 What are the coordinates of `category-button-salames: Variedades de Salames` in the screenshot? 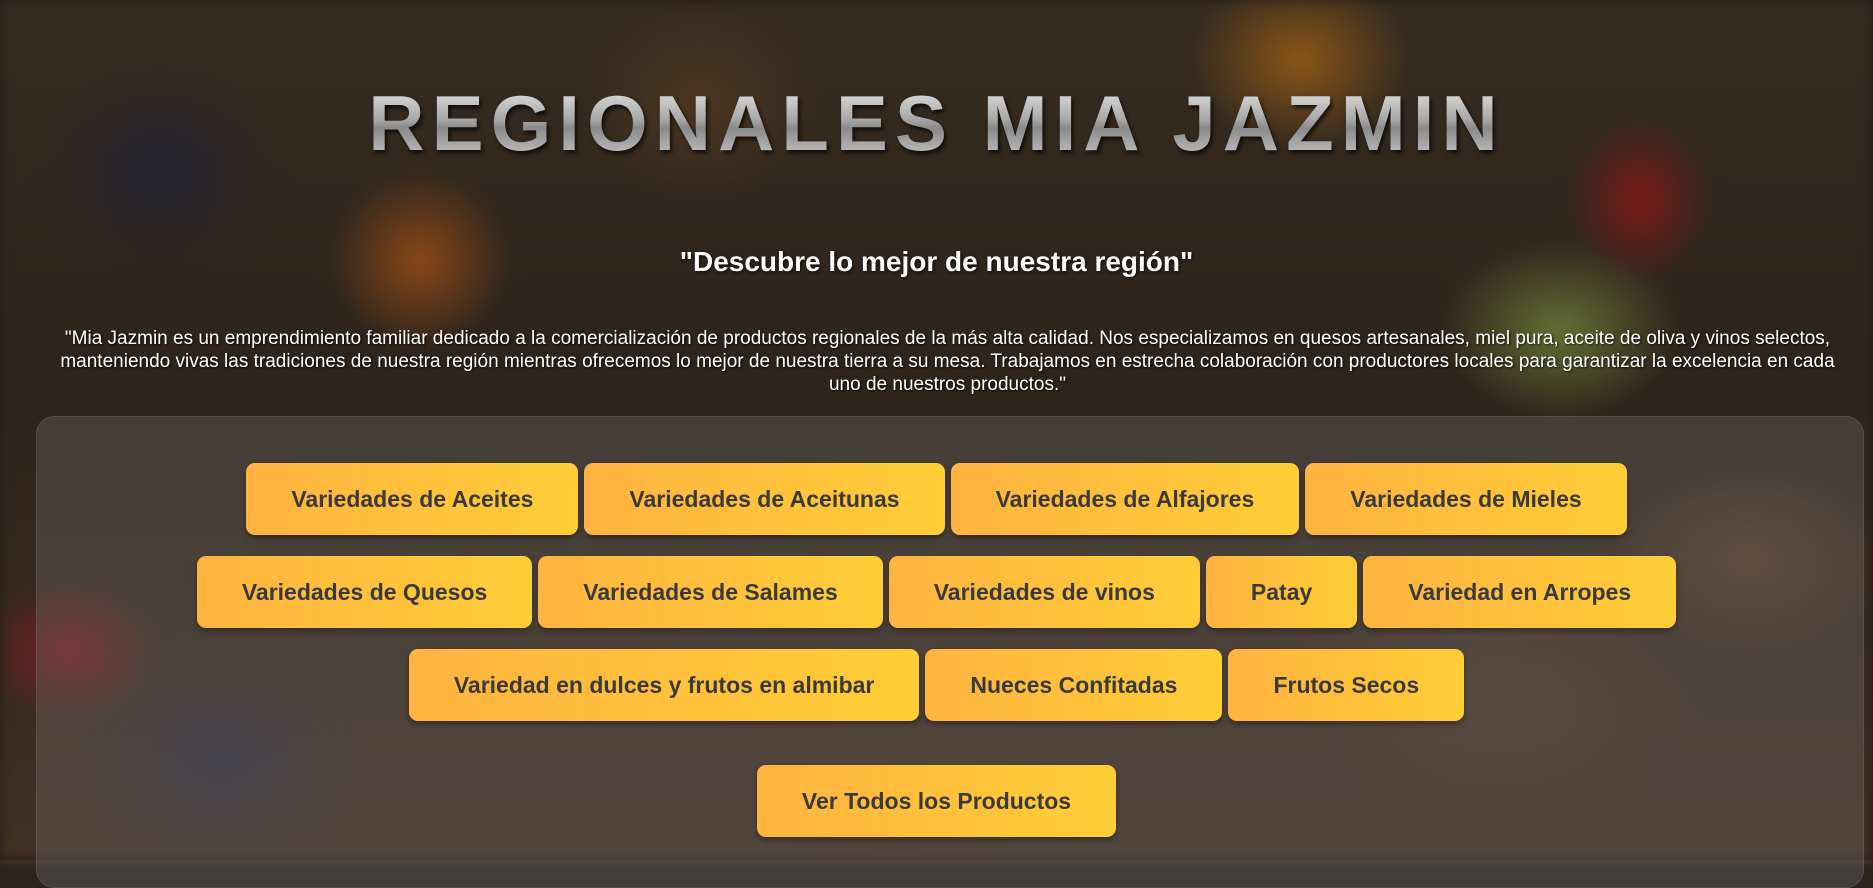 It's located at (710, 592).